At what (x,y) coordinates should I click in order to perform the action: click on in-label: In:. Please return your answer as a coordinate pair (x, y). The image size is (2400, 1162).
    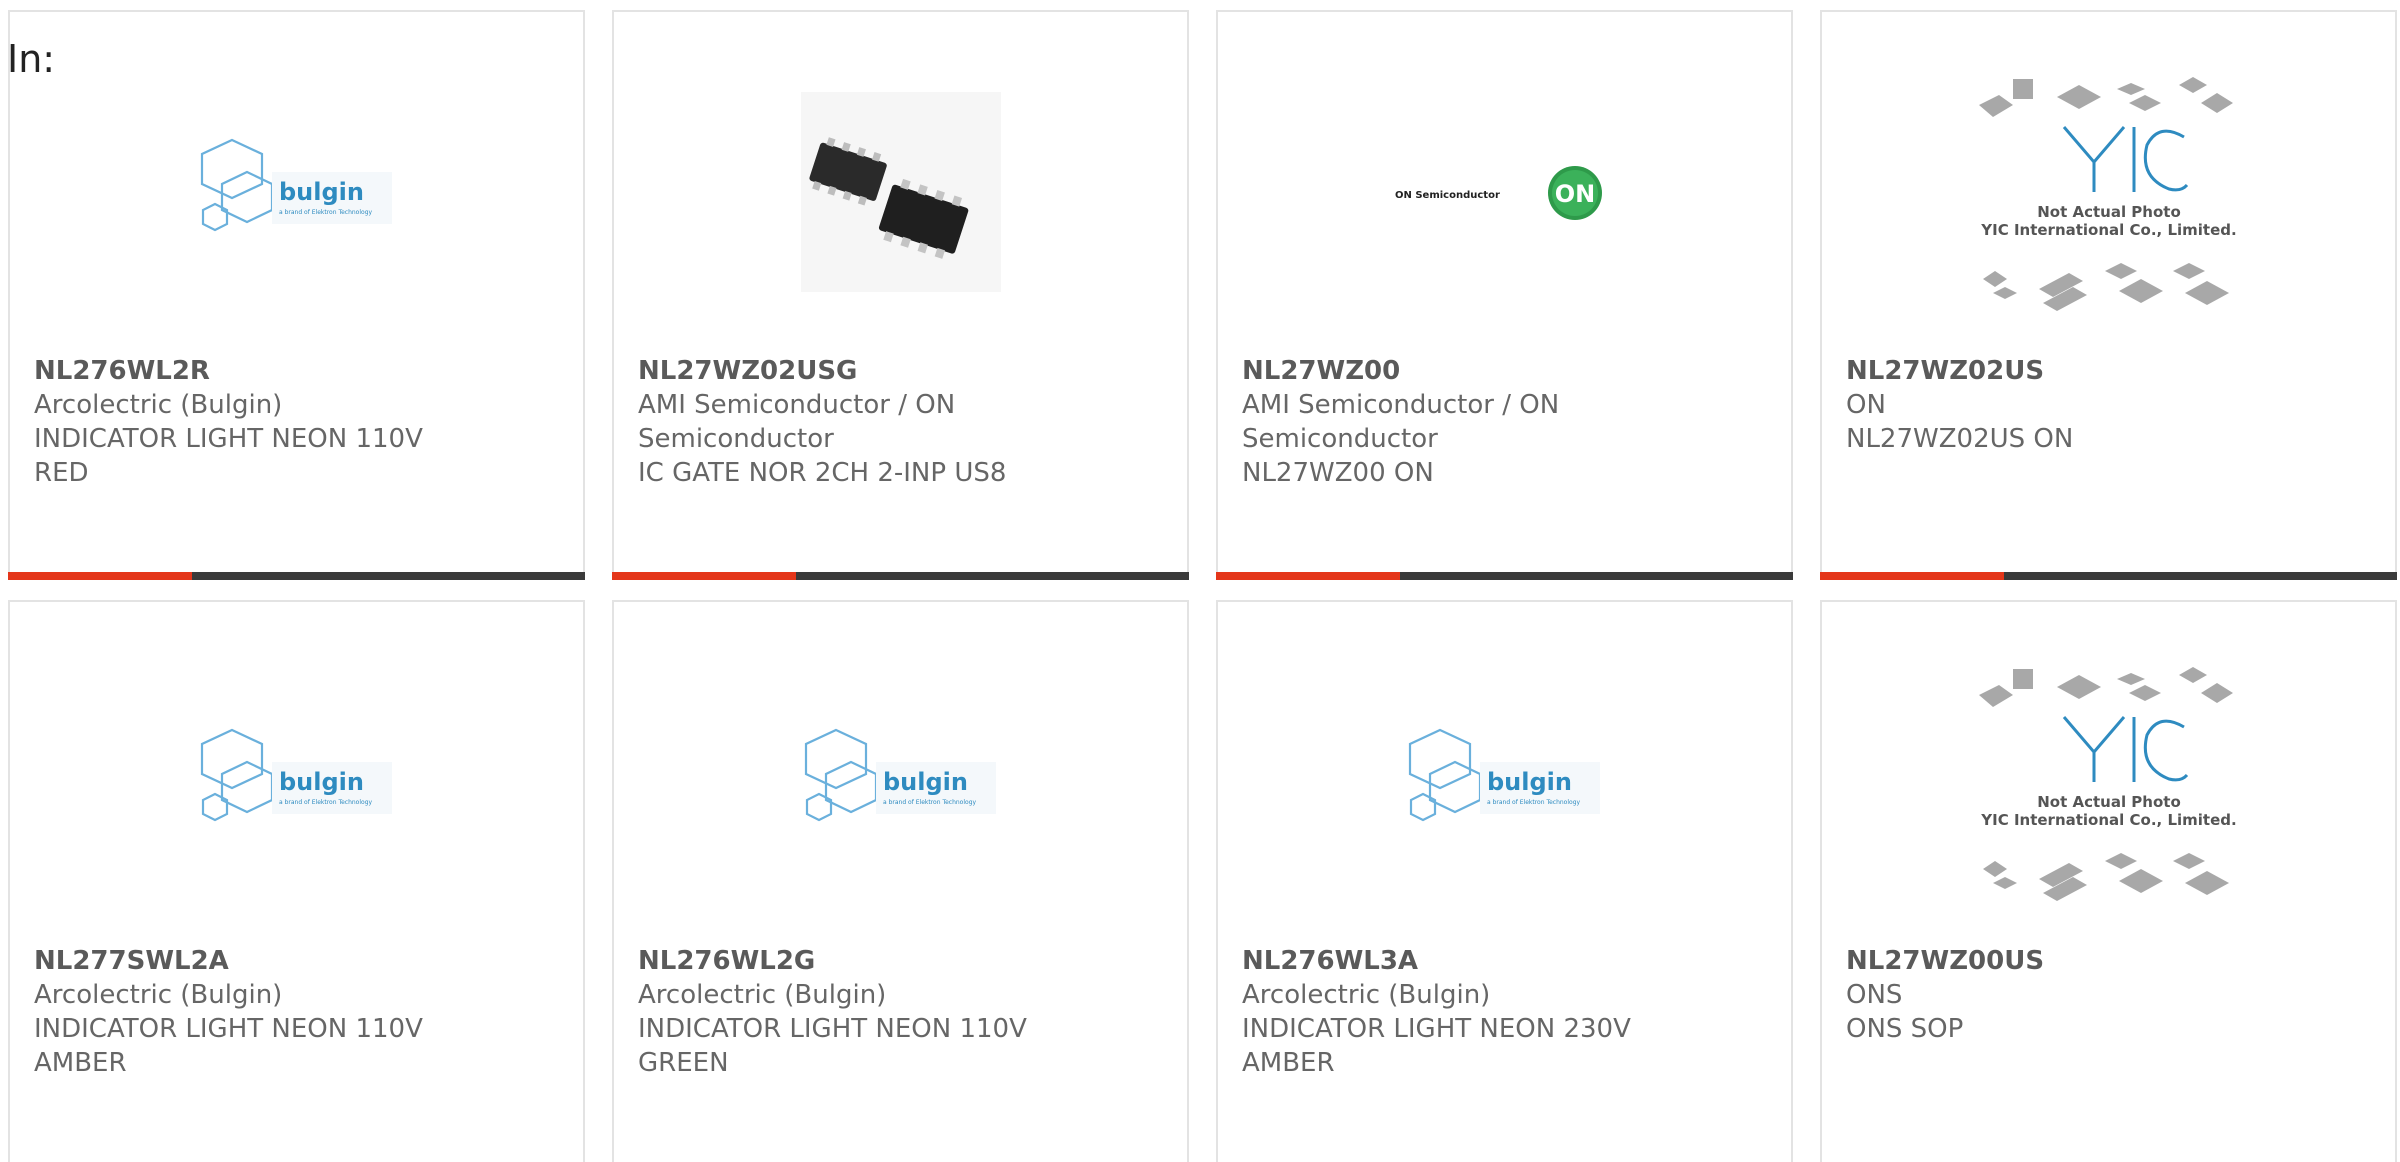
    Looking at the image, I should click on (31, 59).